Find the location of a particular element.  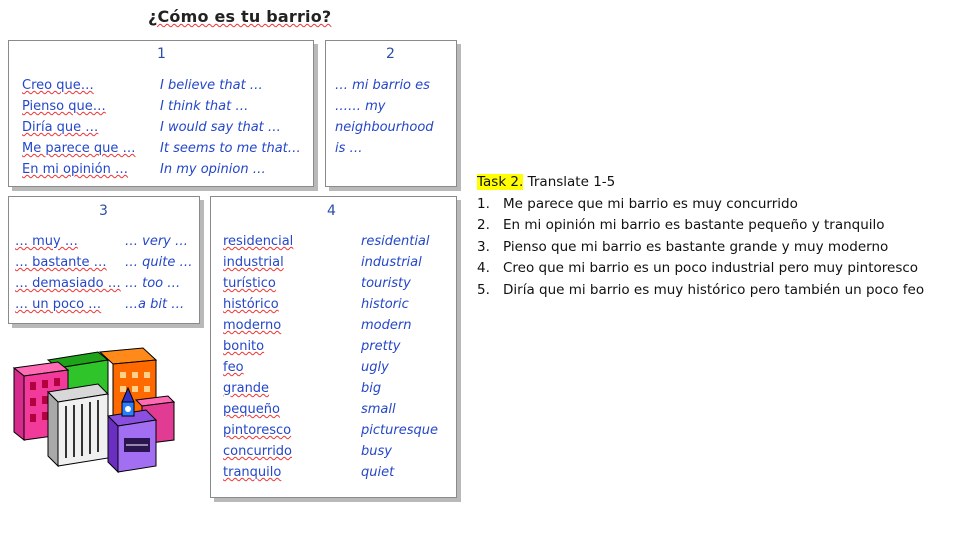

task-item-number: 4. is located at coordinates (483, 268).